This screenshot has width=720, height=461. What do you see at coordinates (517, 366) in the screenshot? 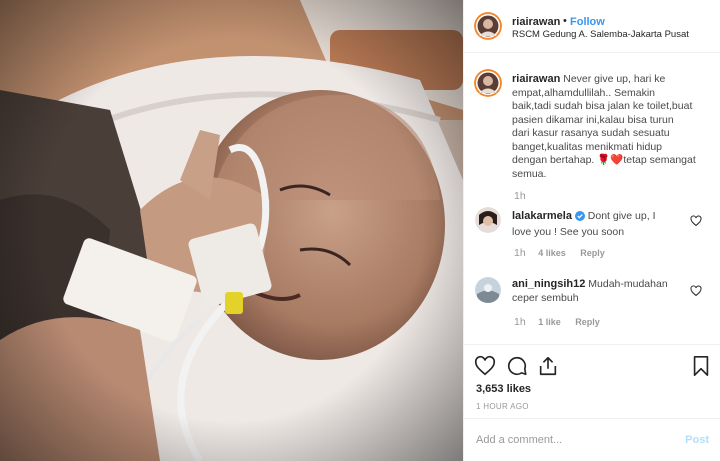
I see `comment-icon` at bounding box center [517, 366].